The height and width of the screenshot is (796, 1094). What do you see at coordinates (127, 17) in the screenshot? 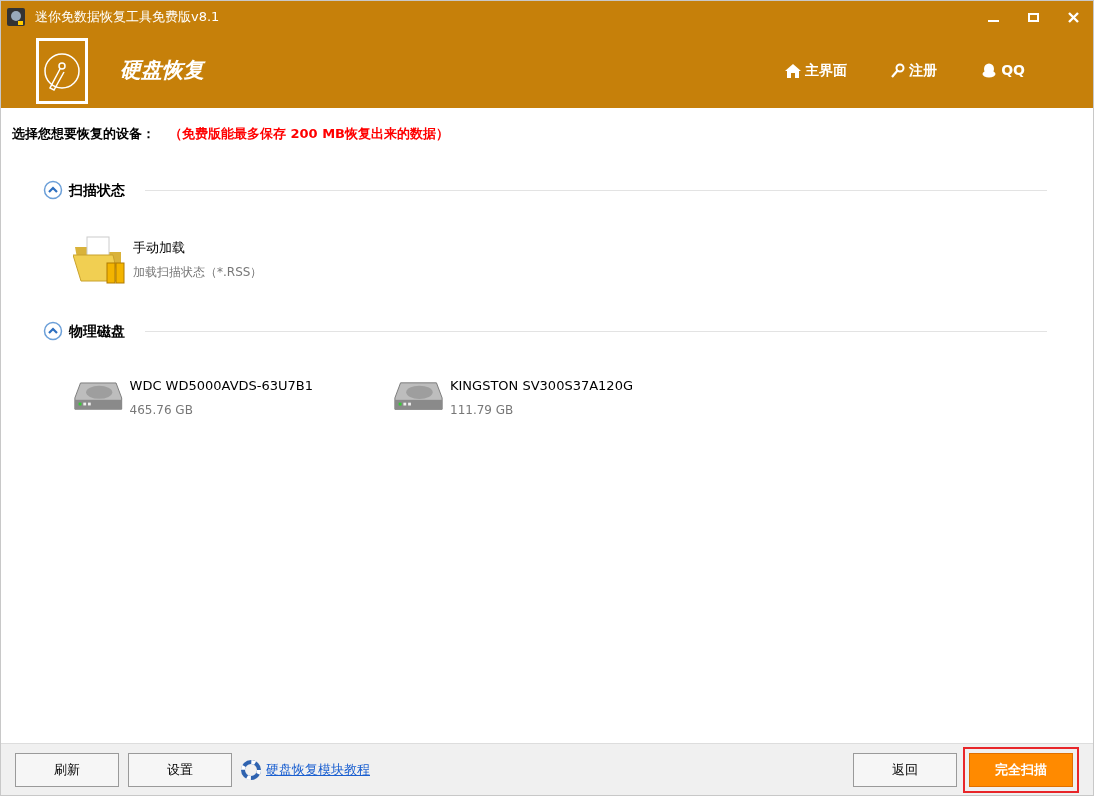
I see `window-title: 迷你免数据恢复工具免费版v8.1` at bounding box center [127, 17].